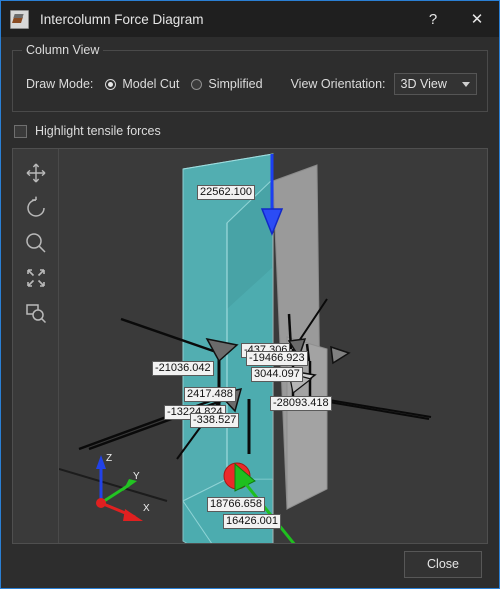  Describe the element at coordinates (183, 368) in the screenshot. I see `force-label-left-shear: -21036.042` at that location.